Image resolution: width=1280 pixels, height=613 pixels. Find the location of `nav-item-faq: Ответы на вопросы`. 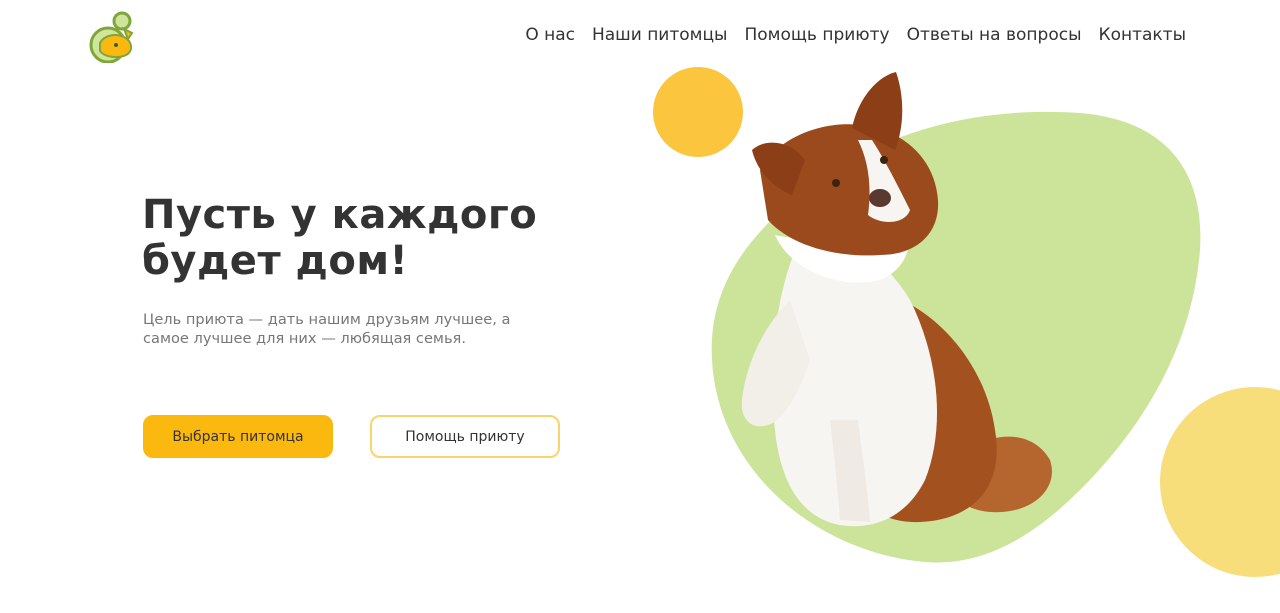

nav-item-faq: Ответы на вопросы is located at coordinates (994, 35).